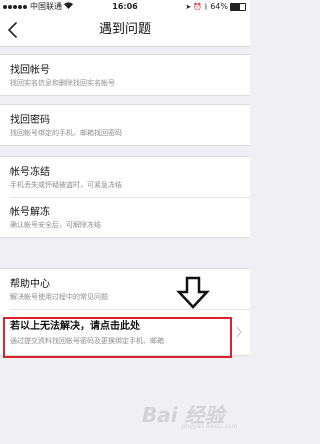 Image resolution: width=320 pixels, height=444 pixels. I want to click on row-subtitle: 找回实名信息和删除找回实名帐号, so click(62, 83).